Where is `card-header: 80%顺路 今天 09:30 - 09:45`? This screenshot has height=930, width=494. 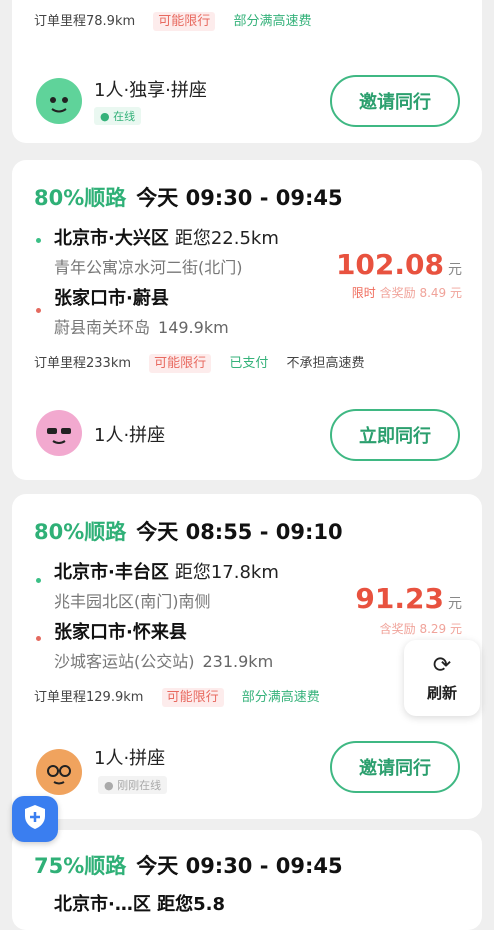 card-header: 80%顺路 今天 09:30 - 09:45 is located at coordinates (188, 197).